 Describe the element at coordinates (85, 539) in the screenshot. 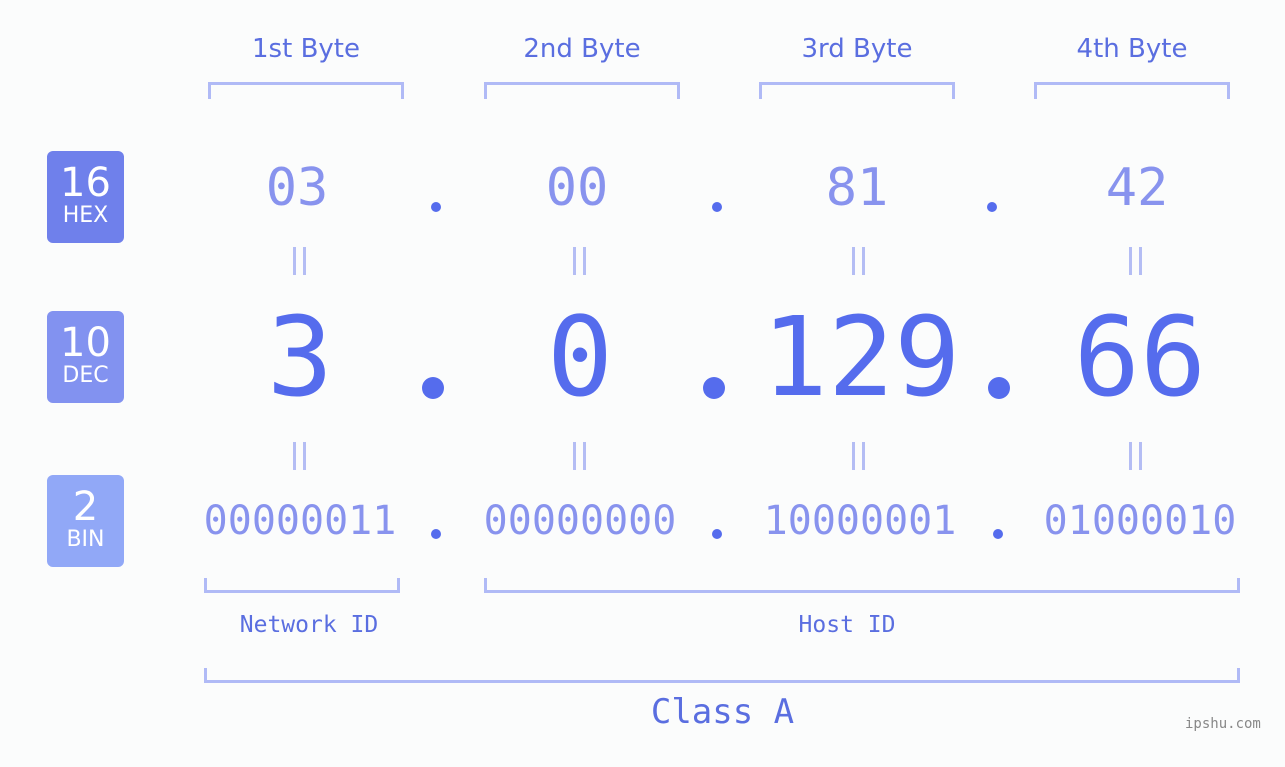

I see `bin-label: BIN` at that location.